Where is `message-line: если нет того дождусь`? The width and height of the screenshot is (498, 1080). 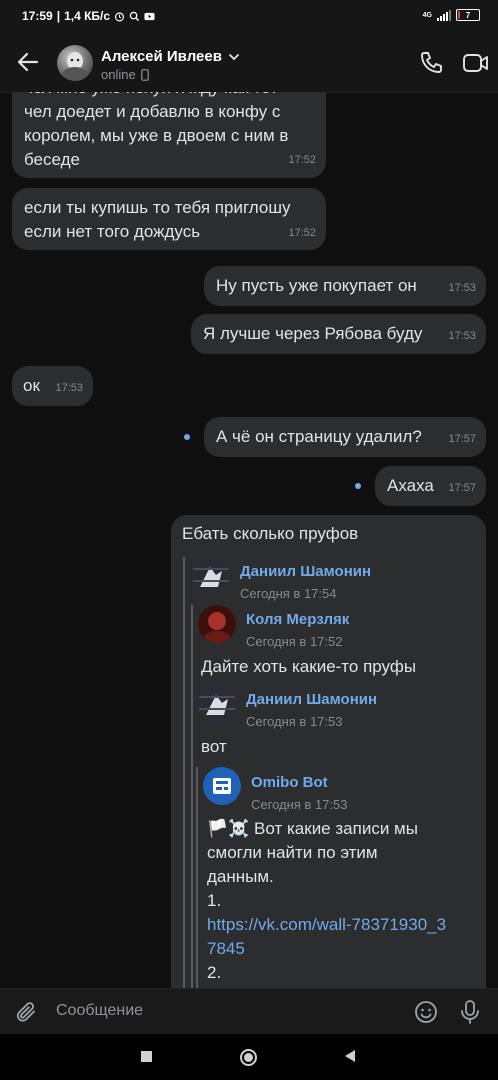 message-line: если нет того дождусь is located at coordinates (112, 231).